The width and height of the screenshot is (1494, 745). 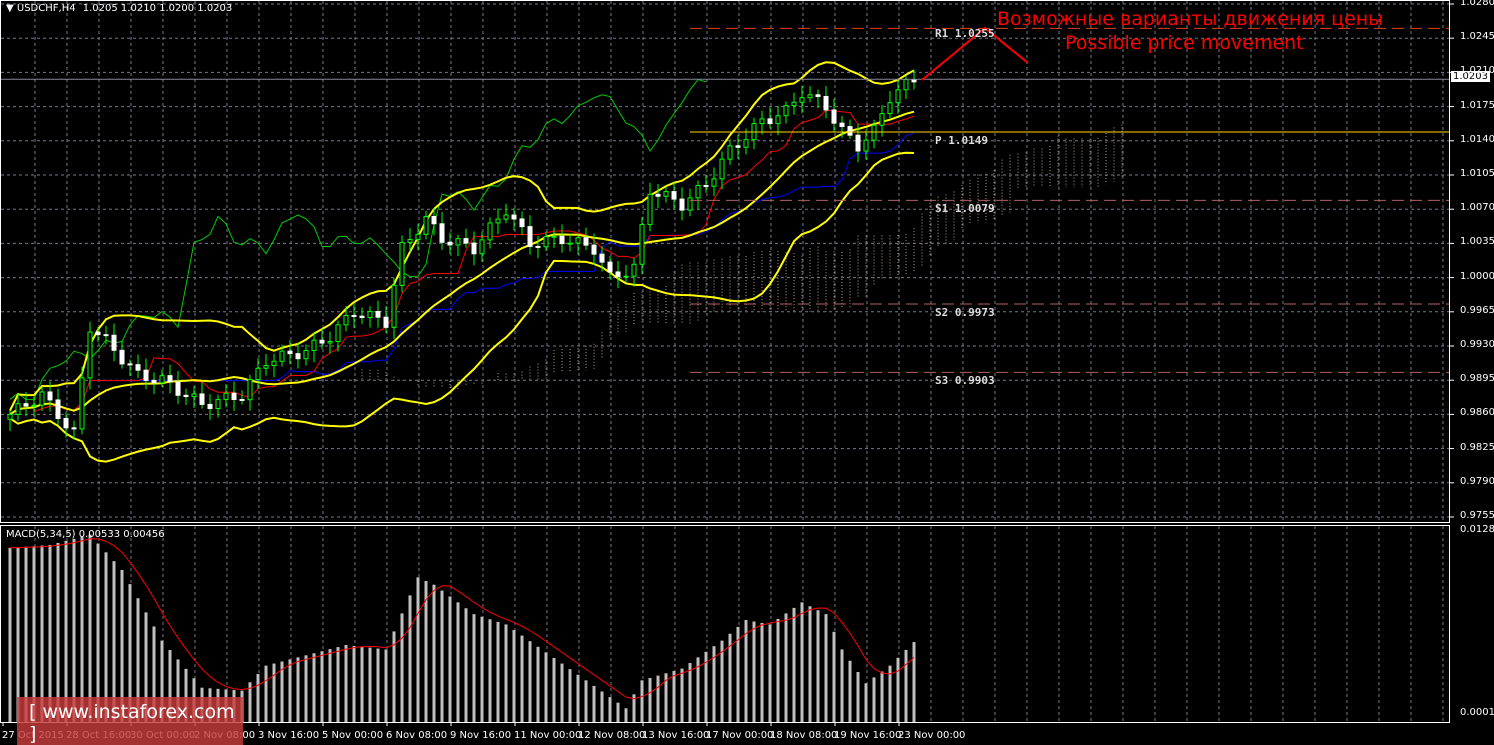 I want to click on price-tick-label: 1.0280, so click(x=1477, y=4).